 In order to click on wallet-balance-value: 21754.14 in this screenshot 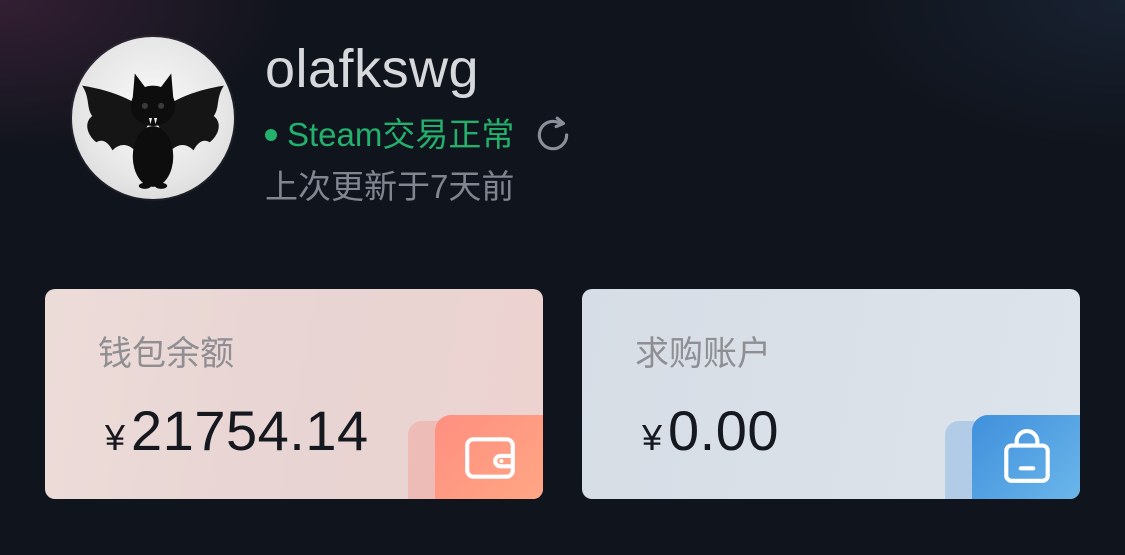, I will do `click(250, 430)`.